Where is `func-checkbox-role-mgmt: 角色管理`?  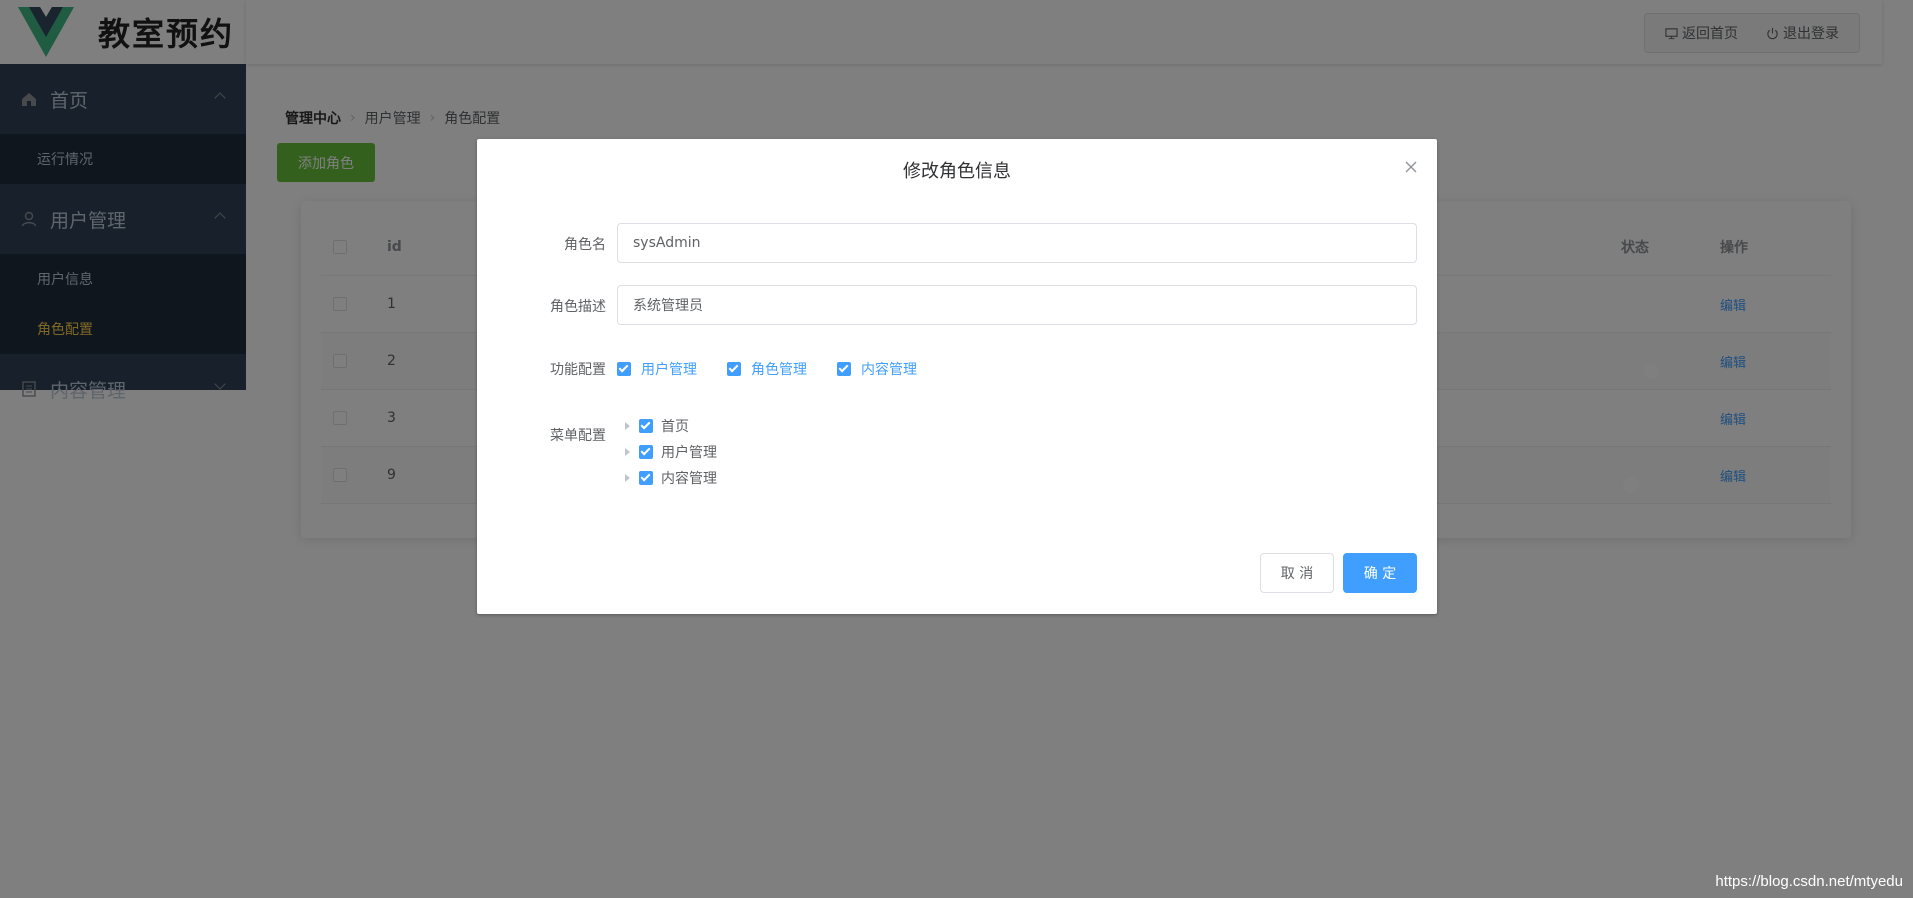
func-checkbox-role-mgmt: 角色管理 is located at coordinates (767, 369).